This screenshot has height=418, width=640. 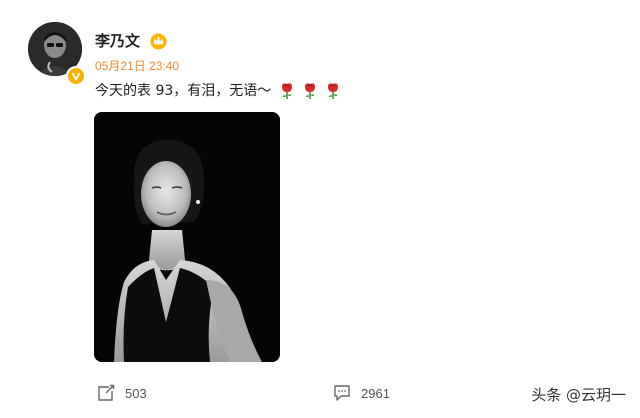 What do you see at coordinates (183, 91) in the screenshot?
I see `post-text-body: 今天的表 93，有泪，无语～` at bounding box center [183, 91].